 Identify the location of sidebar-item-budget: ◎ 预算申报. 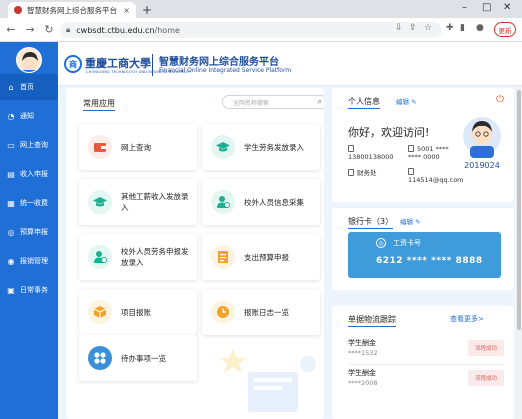
(29, 232).